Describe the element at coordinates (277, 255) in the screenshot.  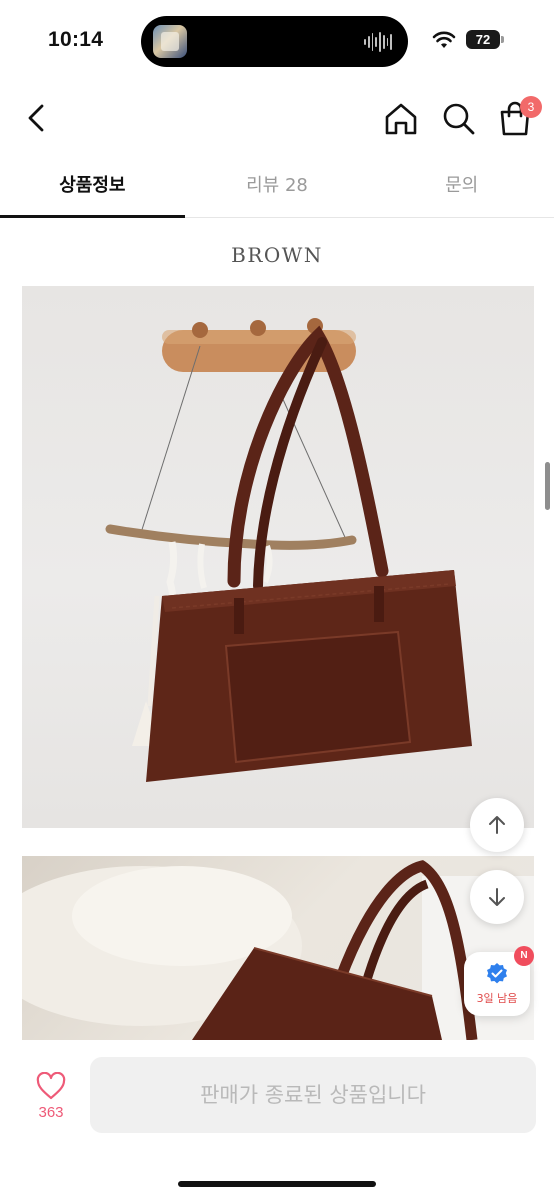
I see `color-option-label: BROWN` at that location.